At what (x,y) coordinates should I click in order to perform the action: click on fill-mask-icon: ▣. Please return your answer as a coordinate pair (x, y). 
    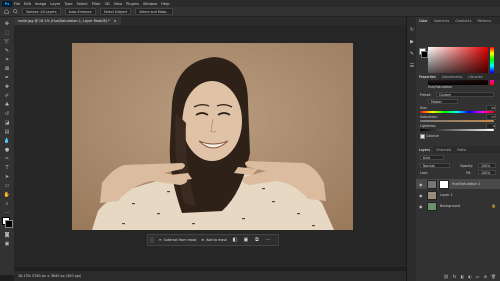
    Looking at the image, I should click on (246, 240).